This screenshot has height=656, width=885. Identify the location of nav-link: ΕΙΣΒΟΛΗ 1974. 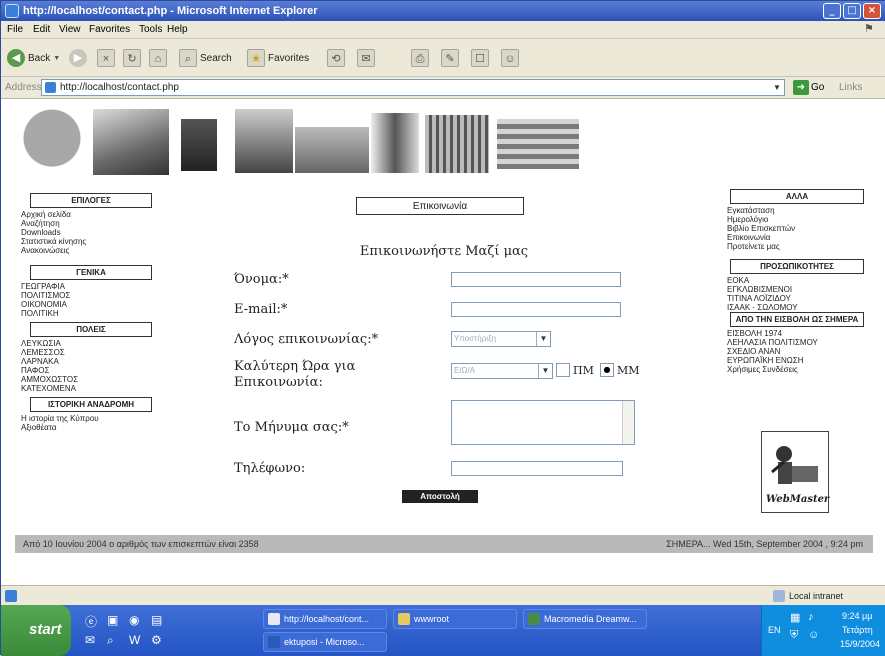
(797, 333).